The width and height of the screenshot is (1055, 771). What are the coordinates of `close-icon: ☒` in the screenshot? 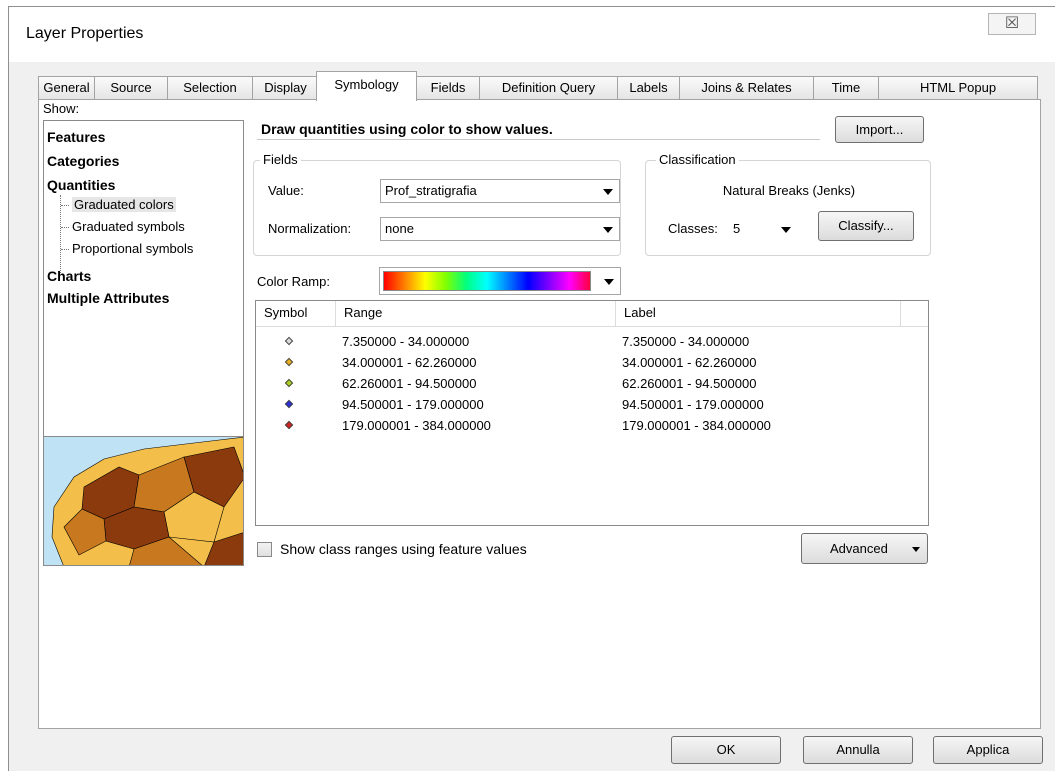 It's located at (1012, 23).